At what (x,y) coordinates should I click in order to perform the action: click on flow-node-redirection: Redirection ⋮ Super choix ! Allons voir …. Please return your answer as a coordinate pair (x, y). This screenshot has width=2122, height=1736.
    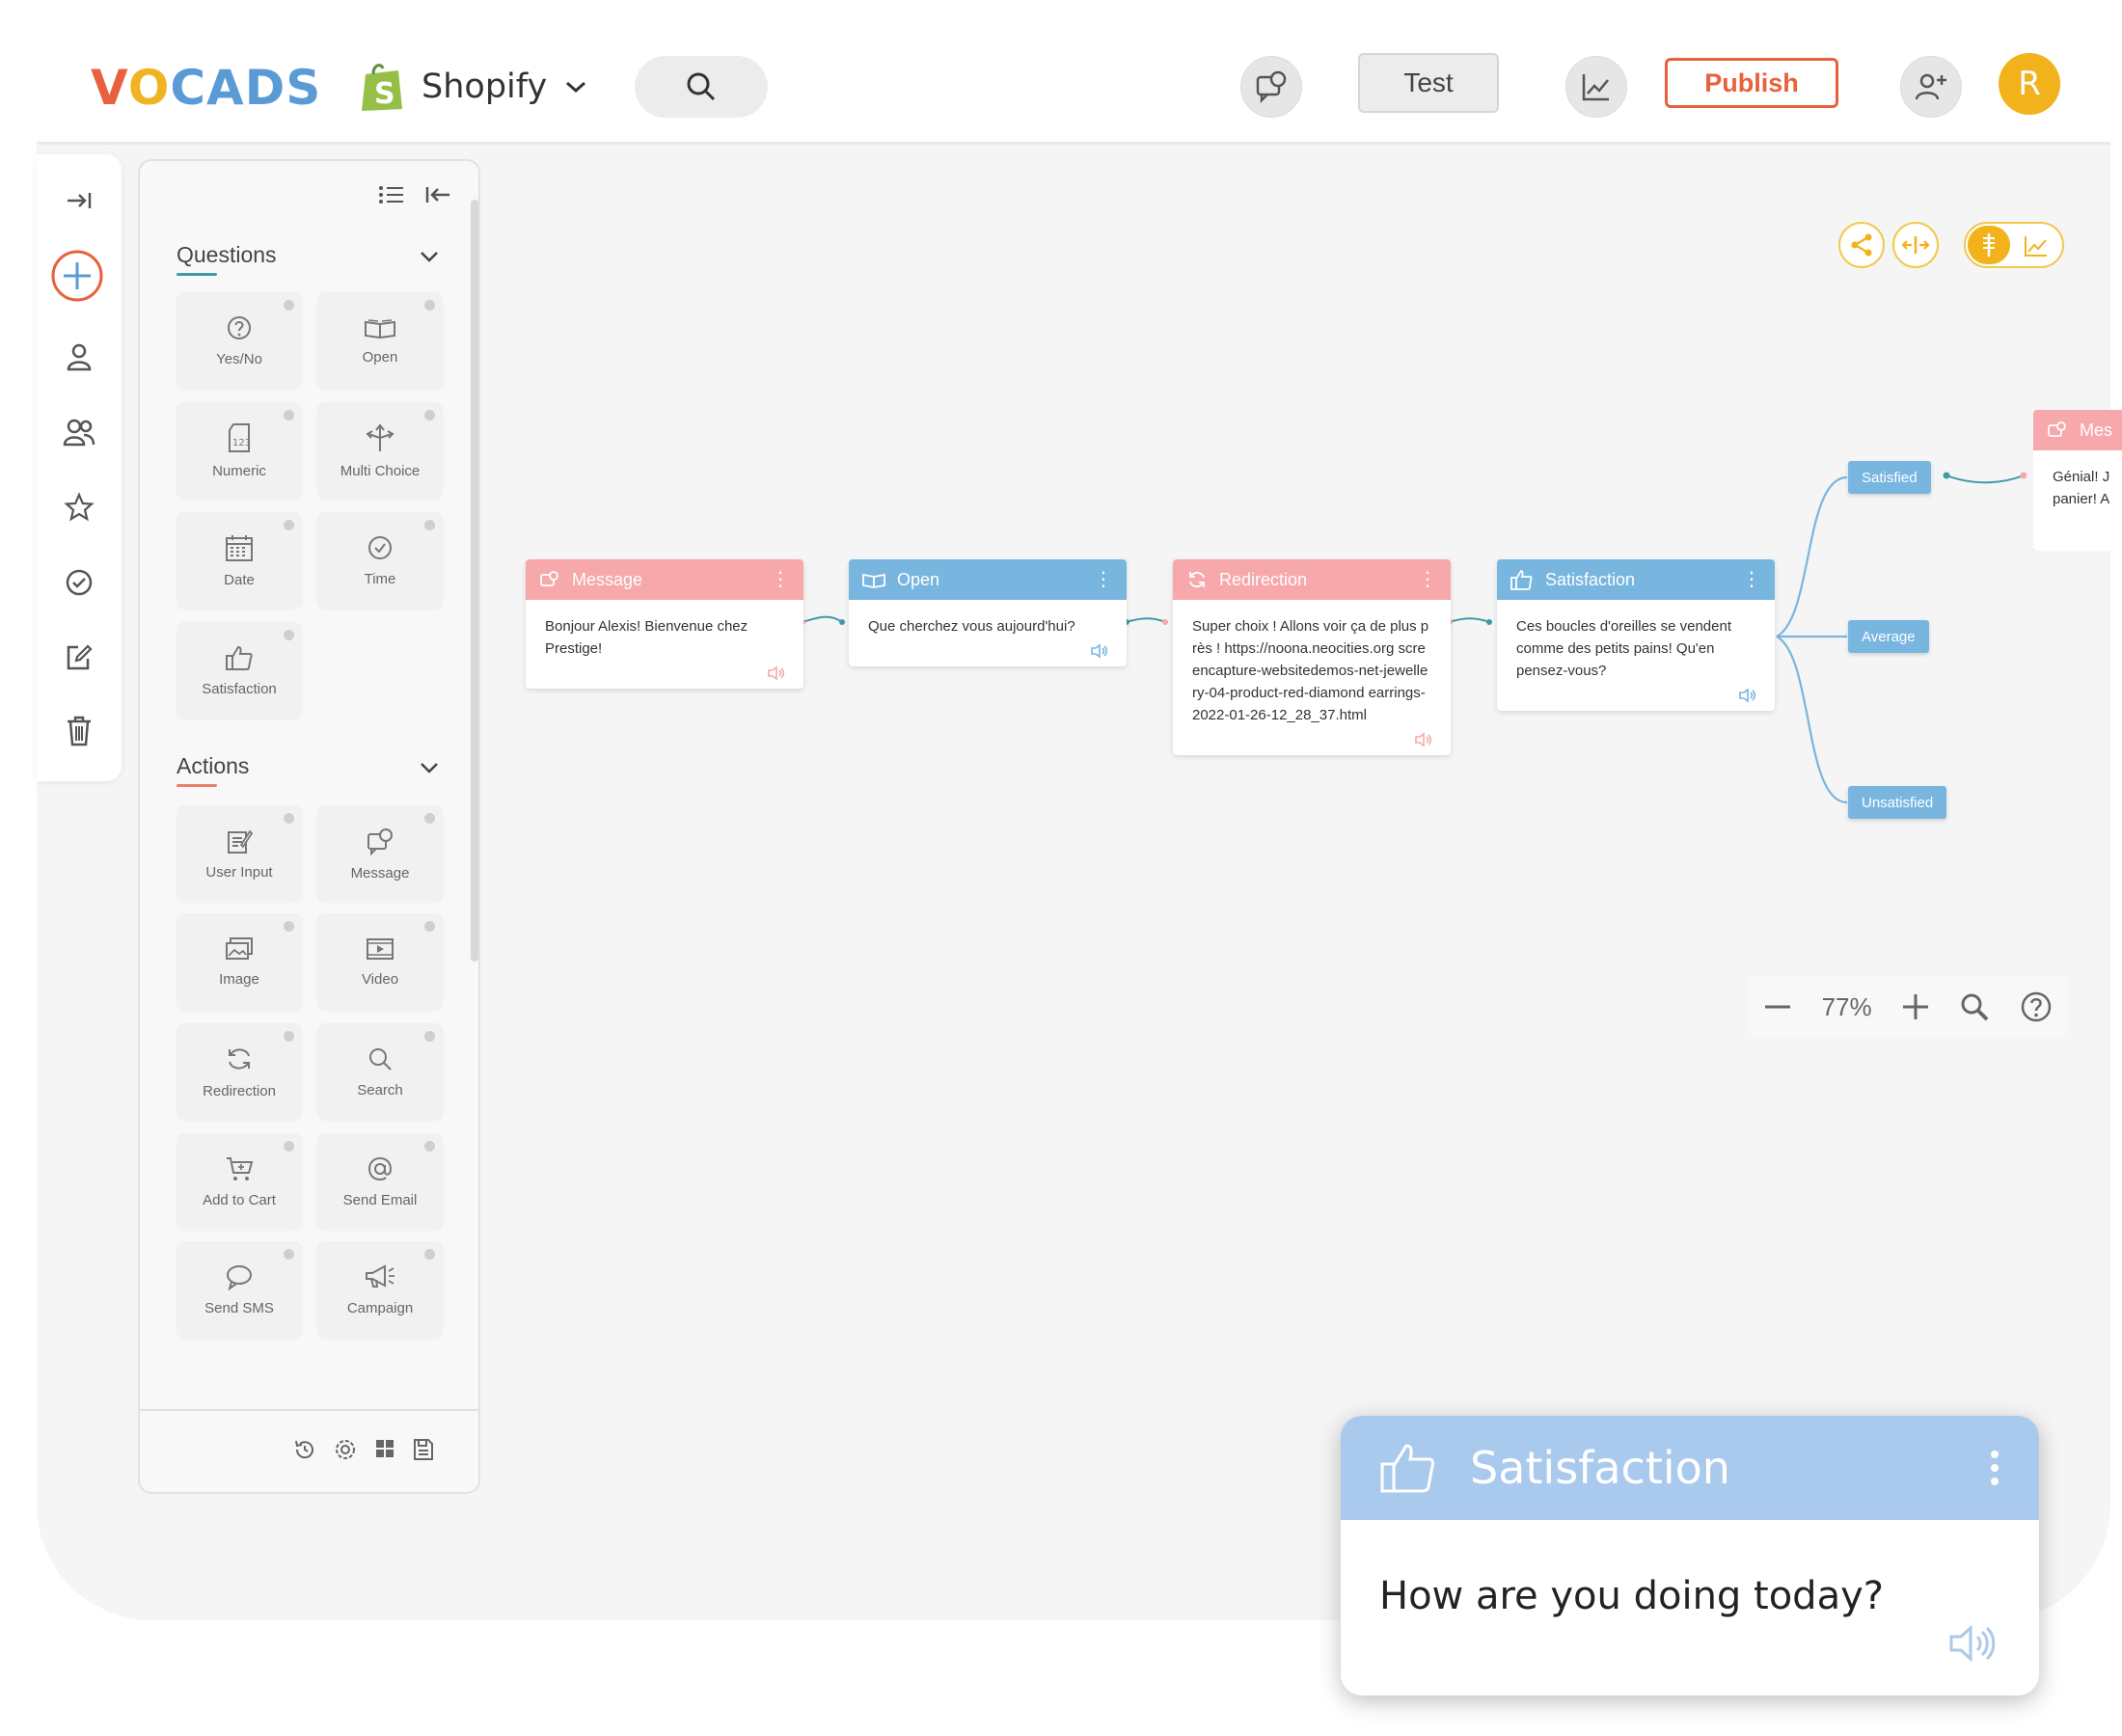
    Looking at the image, I should click on (1312, 657).